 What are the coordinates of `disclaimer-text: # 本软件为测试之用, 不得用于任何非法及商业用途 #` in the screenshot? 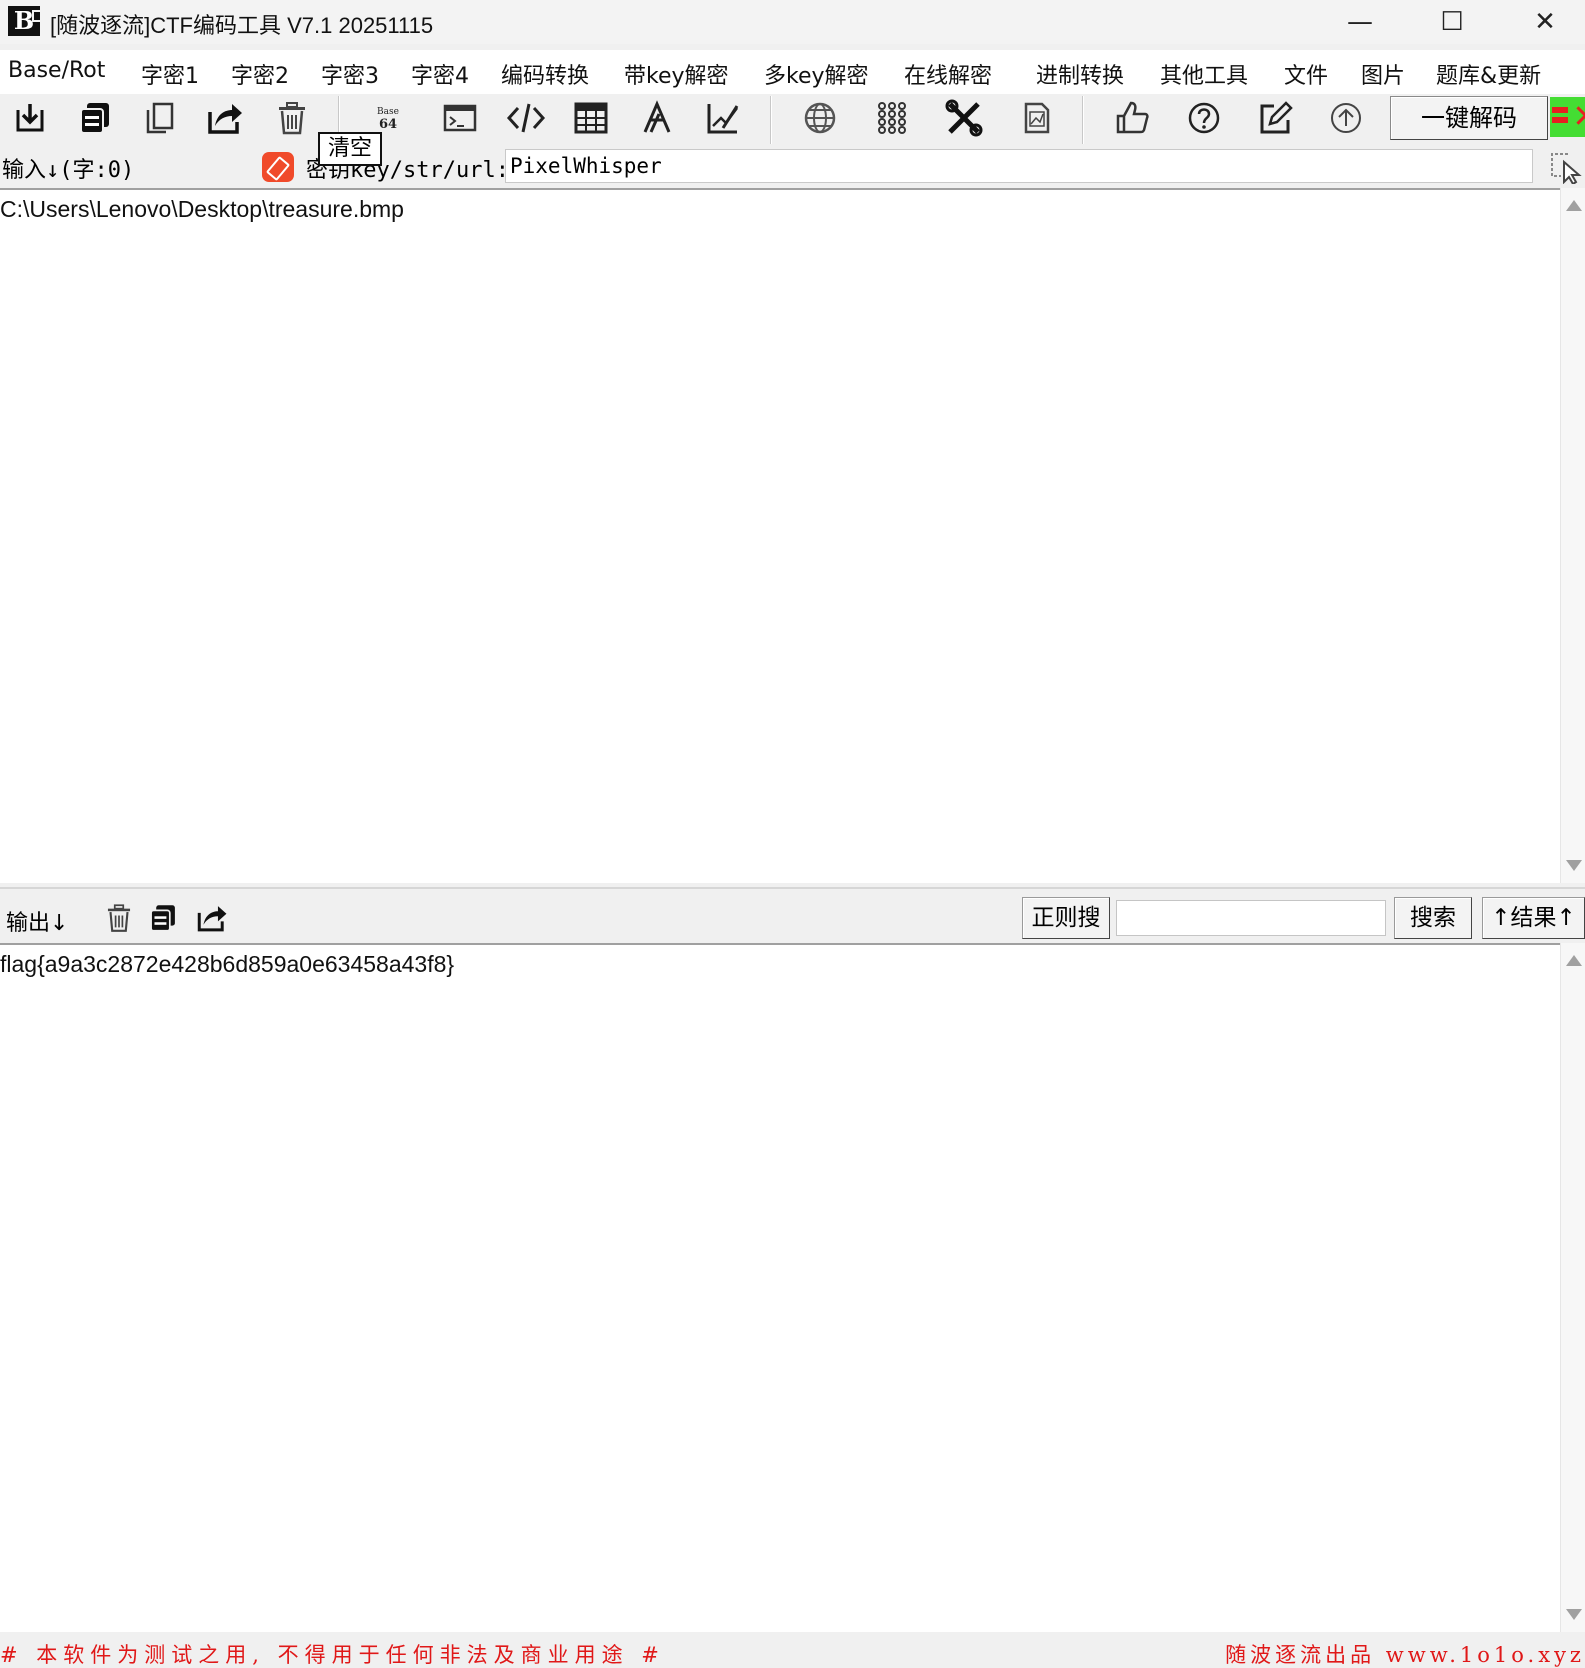 It's located at (332, 1655).